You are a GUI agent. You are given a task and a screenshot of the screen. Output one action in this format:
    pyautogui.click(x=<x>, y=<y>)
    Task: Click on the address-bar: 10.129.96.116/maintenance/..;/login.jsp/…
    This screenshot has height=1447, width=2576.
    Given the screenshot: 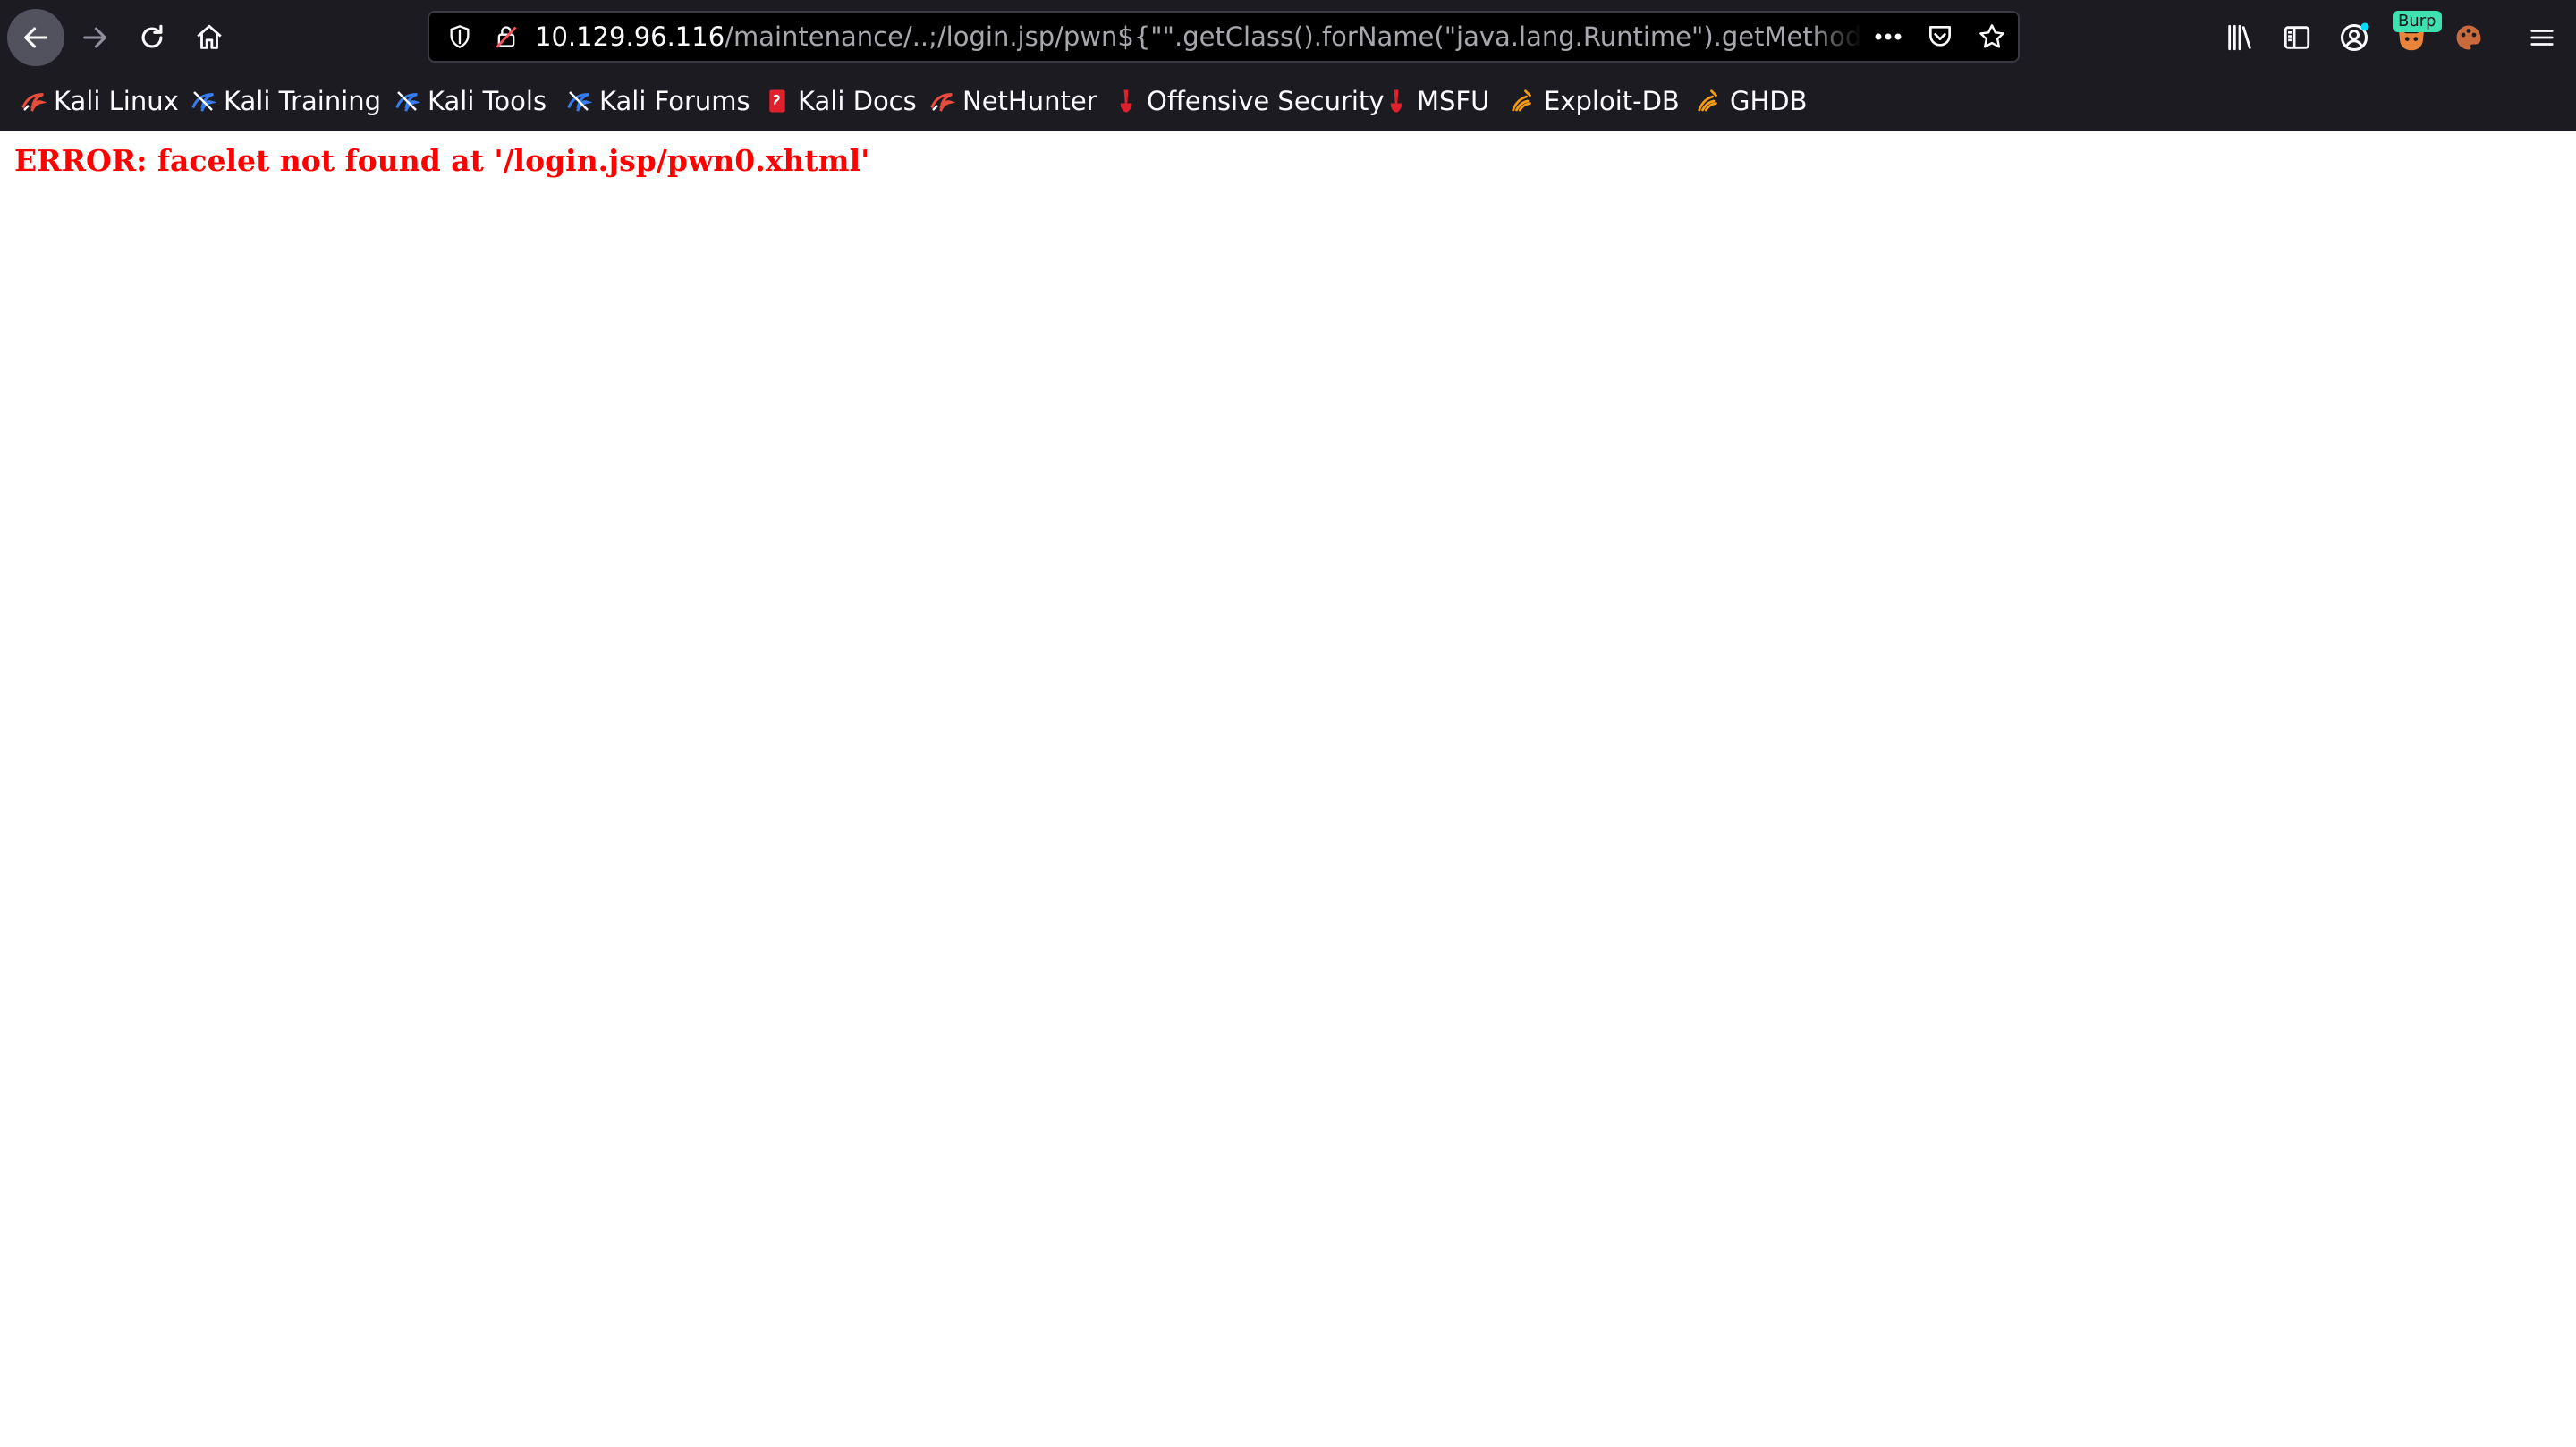 What is the action you would take?
    pyautogui.click(x=1224, y=37)
    